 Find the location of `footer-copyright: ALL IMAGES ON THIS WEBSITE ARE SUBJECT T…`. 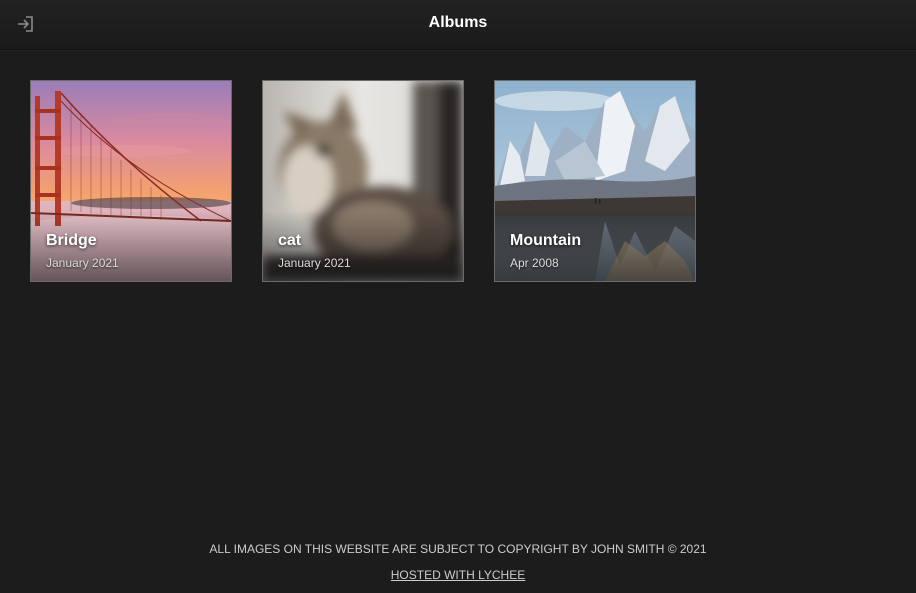

footer-copyright: ALL IMAGES ON THIS WEBSITE ARE SUBJECT T… is located at coordinates (458, 549).